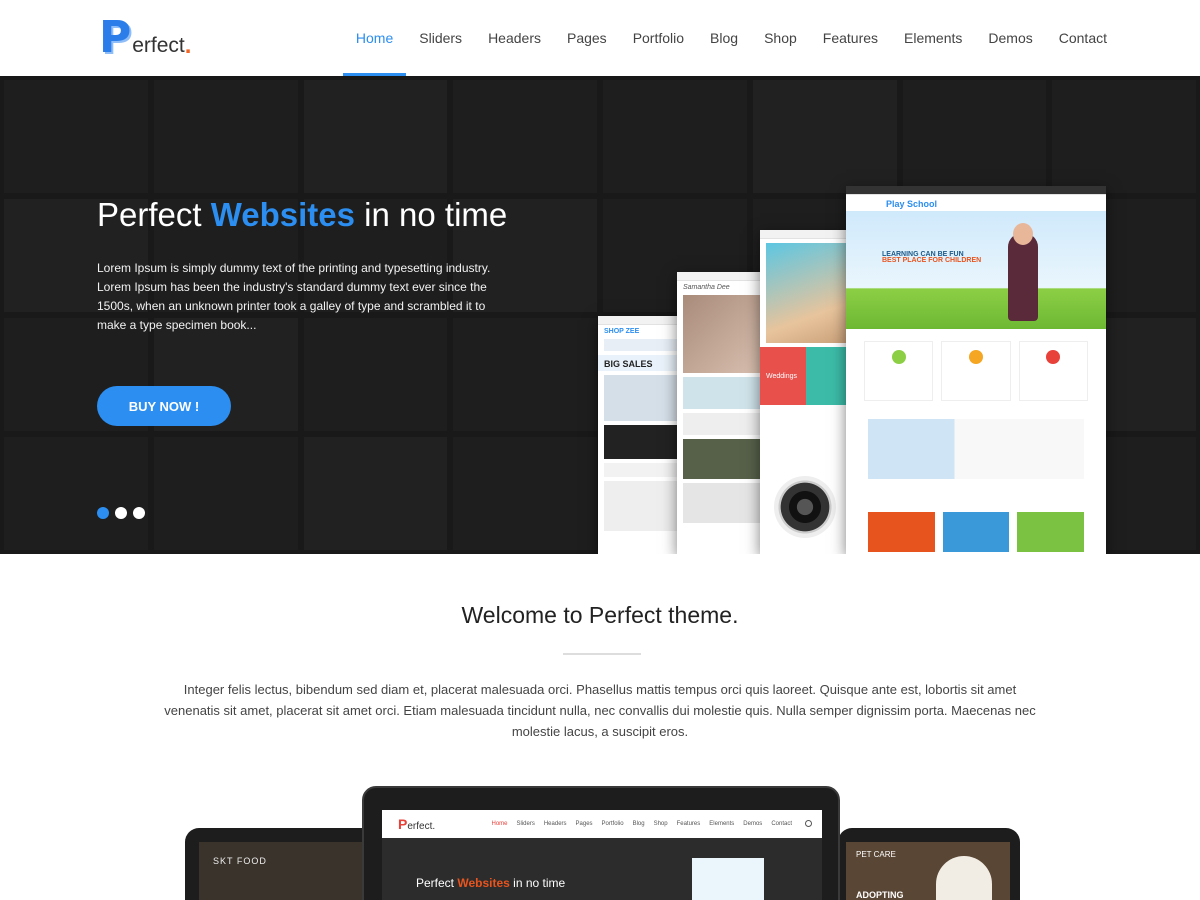 This screenshot has width=1200, height=900. What do you see at coordinates (723, 413) in the screenshot?
I see `mockup-blog-theme: Samantha Dee` at bounding box center [723, 413].